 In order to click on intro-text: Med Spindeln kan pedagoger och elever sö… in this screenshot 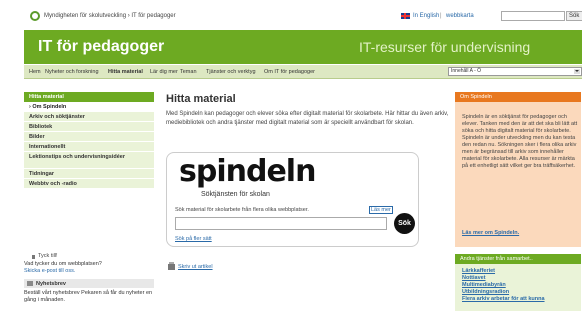, I will do `click(307, 118)`.